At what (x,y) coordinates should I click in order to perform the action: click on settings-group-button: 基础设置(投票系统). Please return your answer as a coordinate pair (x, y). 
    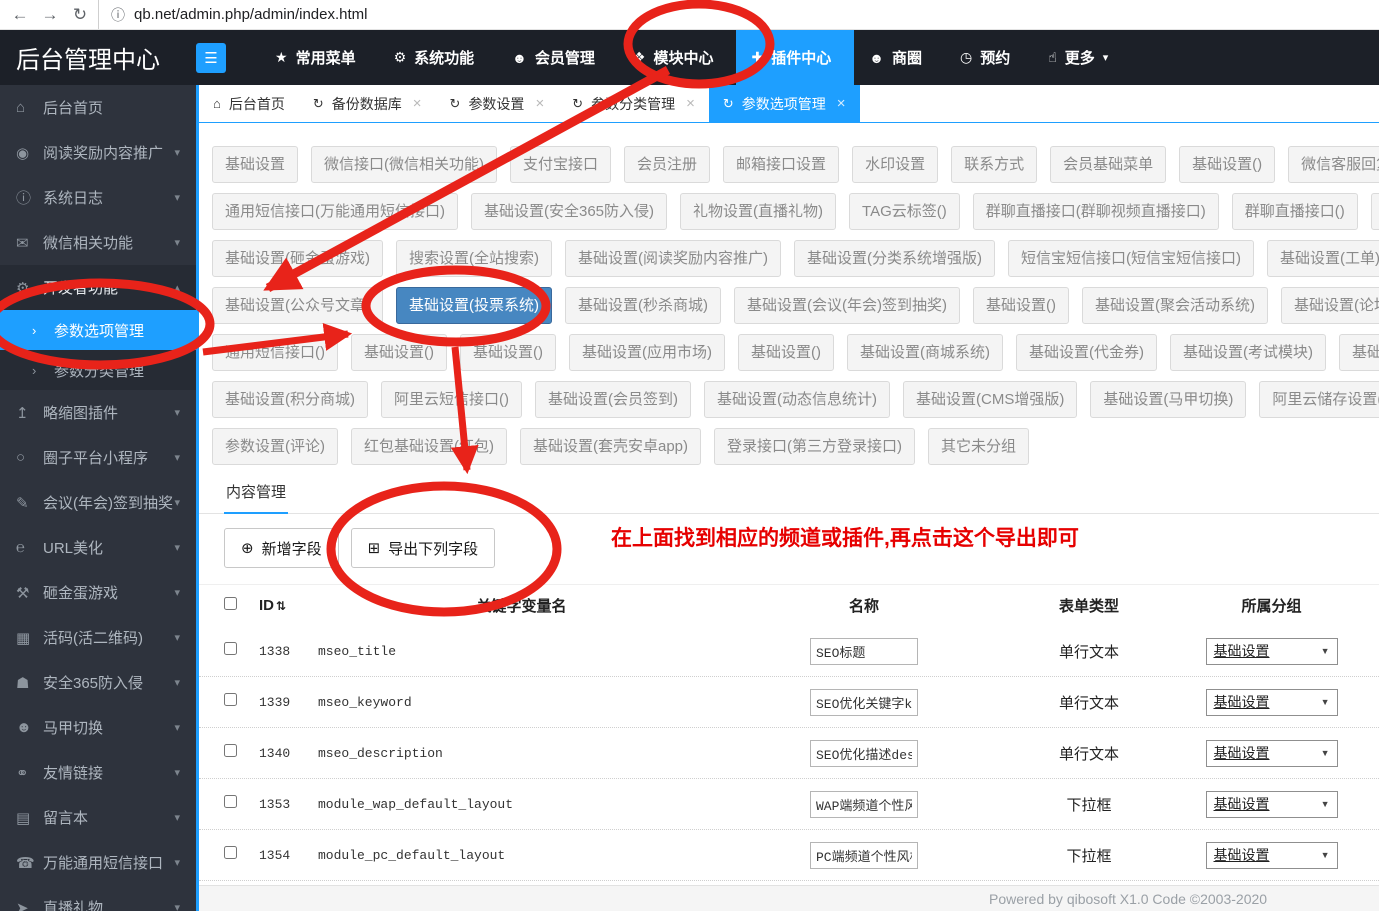
    Looking at the image, I should click on (474, 305).